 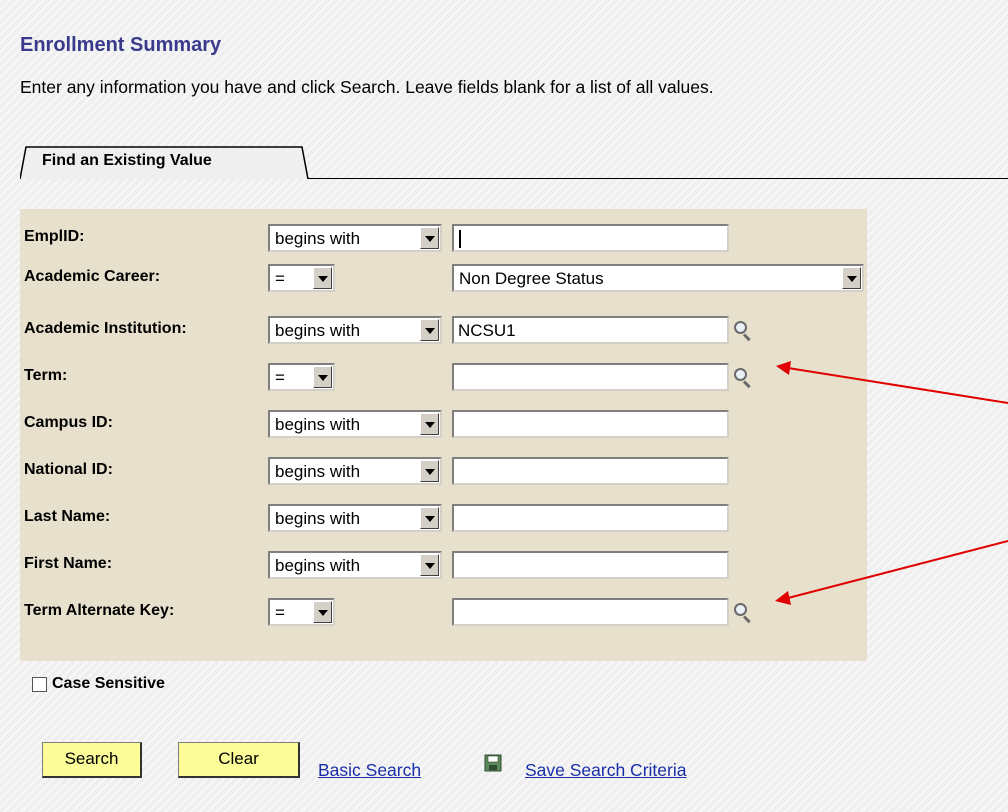 I want to click on field-label: National ID:, so click(x=68, y=469).